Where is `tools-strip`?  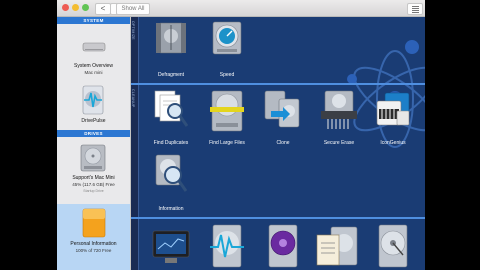 tools-strip is located at coordinates (135, 244).